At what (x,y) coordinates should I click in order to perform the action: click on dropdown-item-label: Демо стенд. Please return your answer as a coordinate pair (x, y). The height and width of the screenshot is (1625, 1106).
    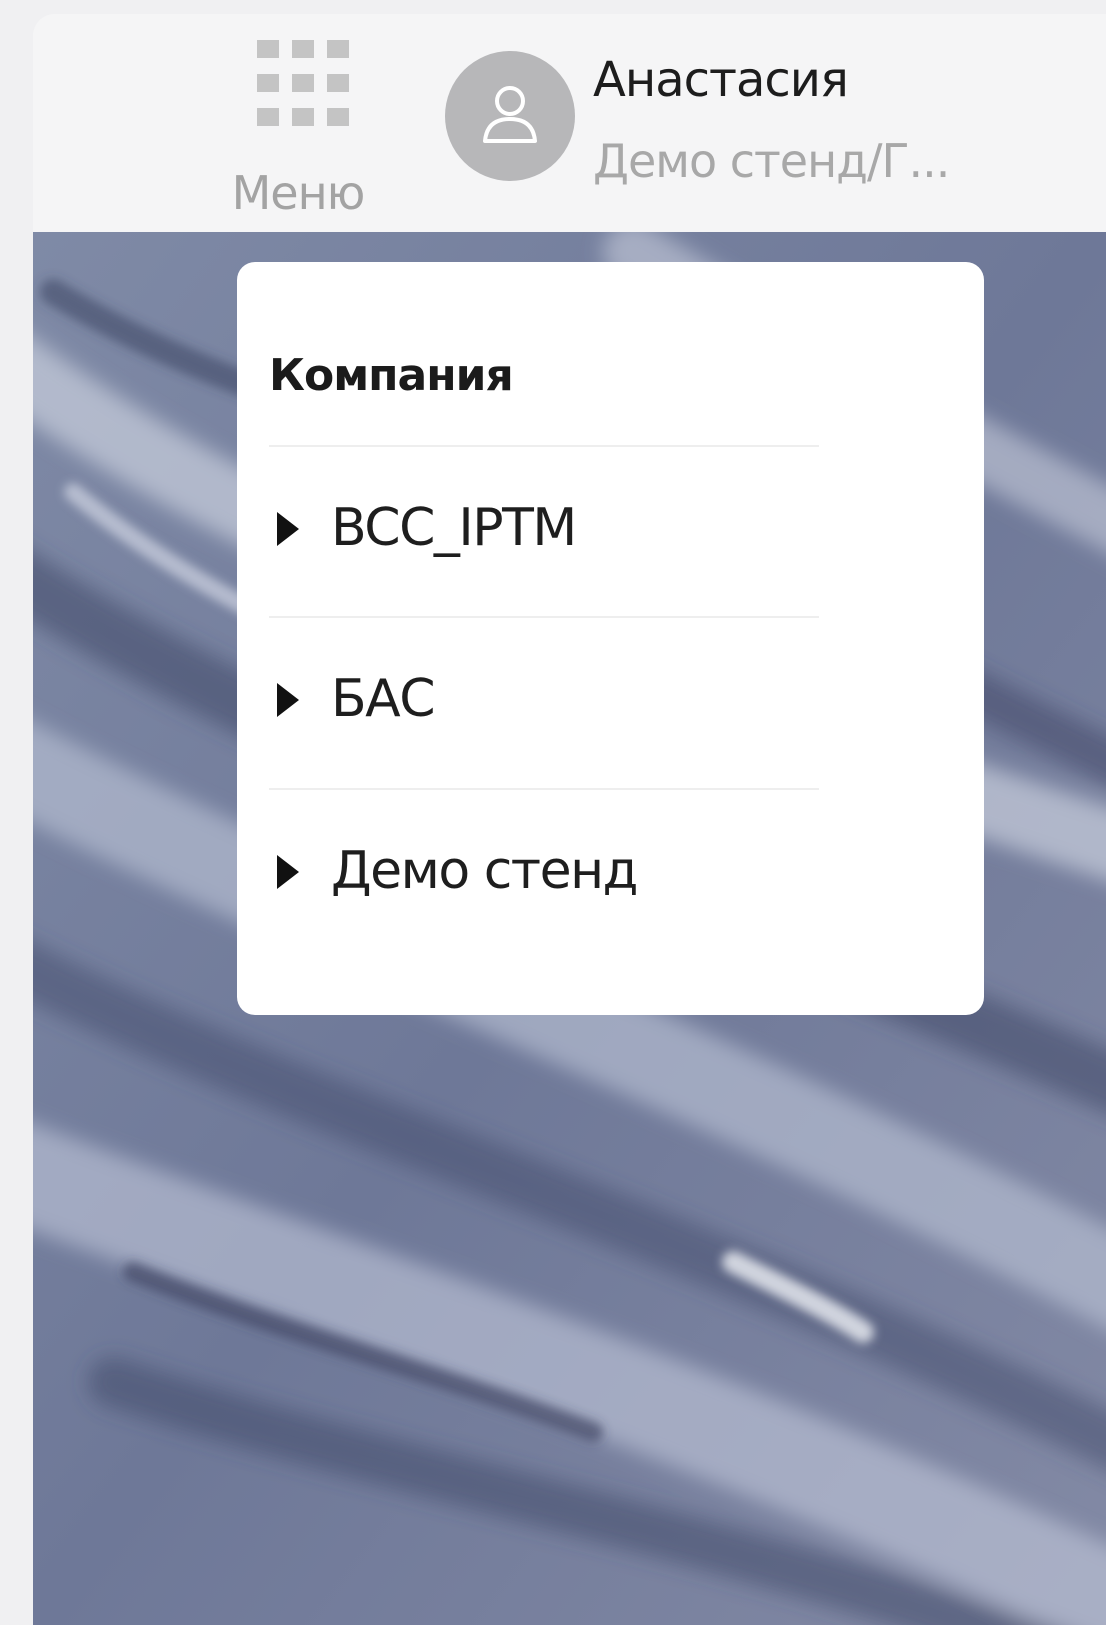
    Looking at the image, I should click on (485, 871).